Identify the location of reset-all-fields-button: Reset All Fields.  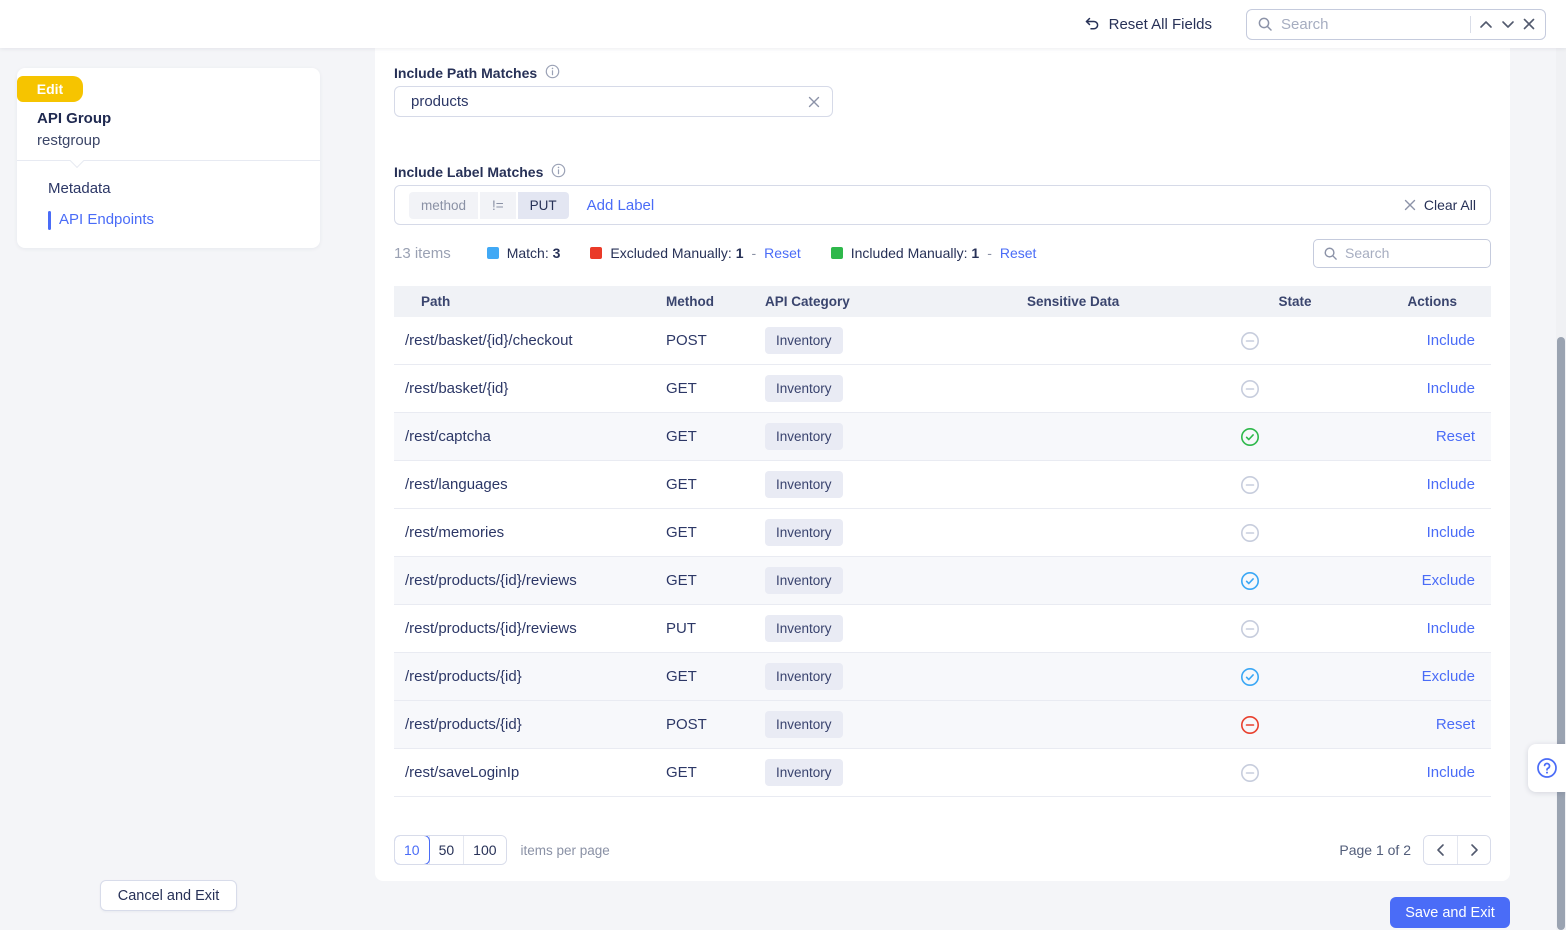
(1147, 24).